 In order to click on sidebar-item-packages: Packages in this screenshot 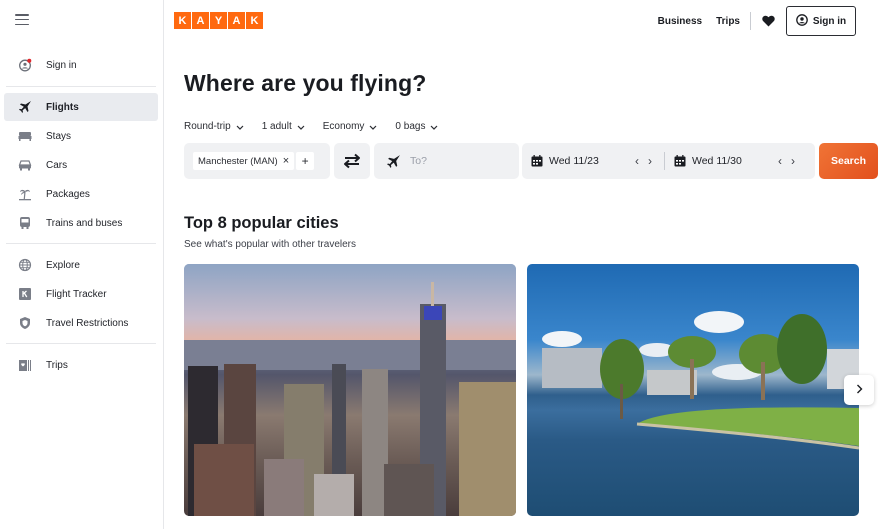, I will do `click(81, 194)`.